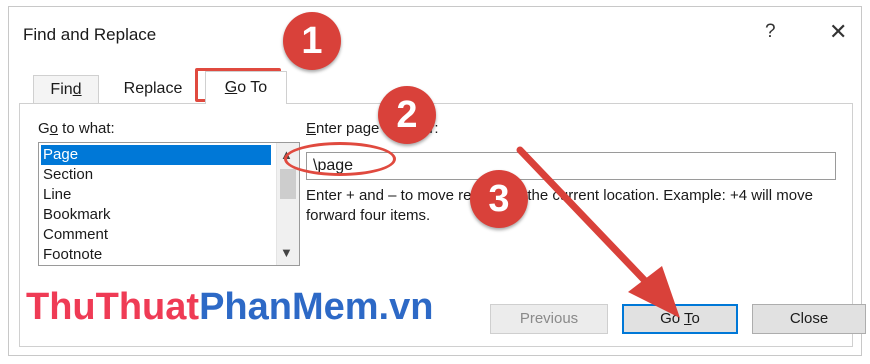 This screenshot has width=870, height=364. I want to click on tab-goto: Go To, so click(246, 87).